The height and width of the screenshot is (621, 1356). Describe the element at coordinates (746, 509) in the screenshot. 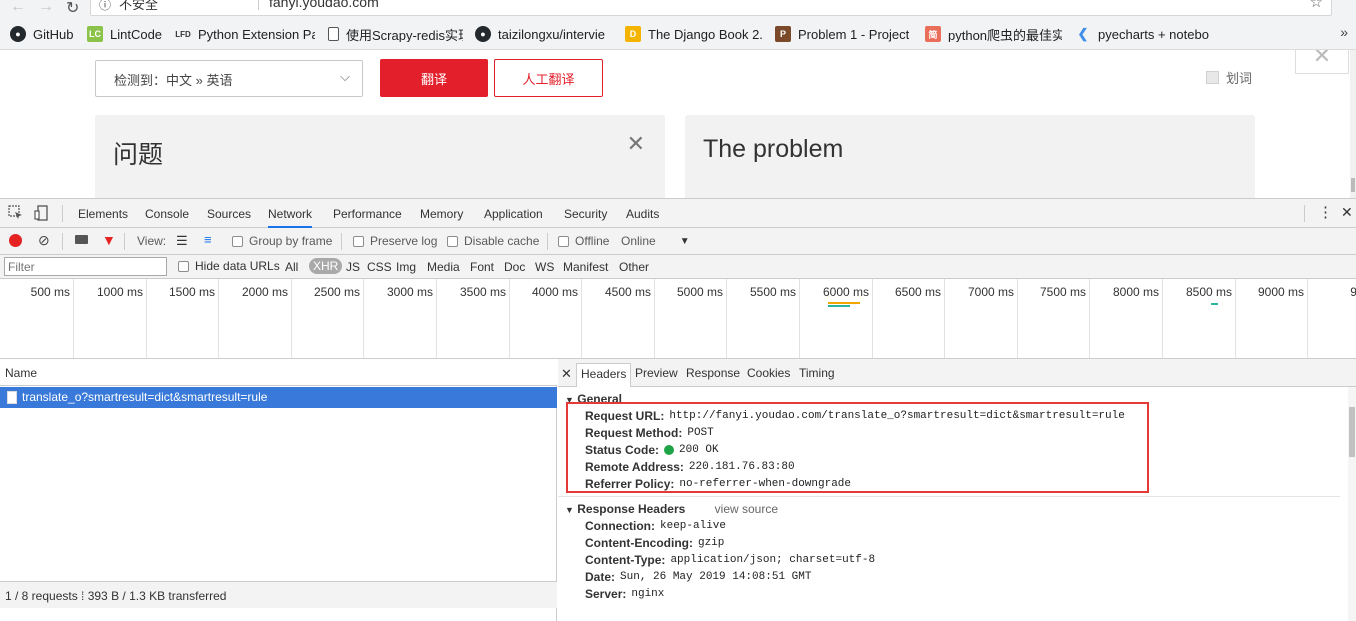

I see `view-source-link: view source` at that location.